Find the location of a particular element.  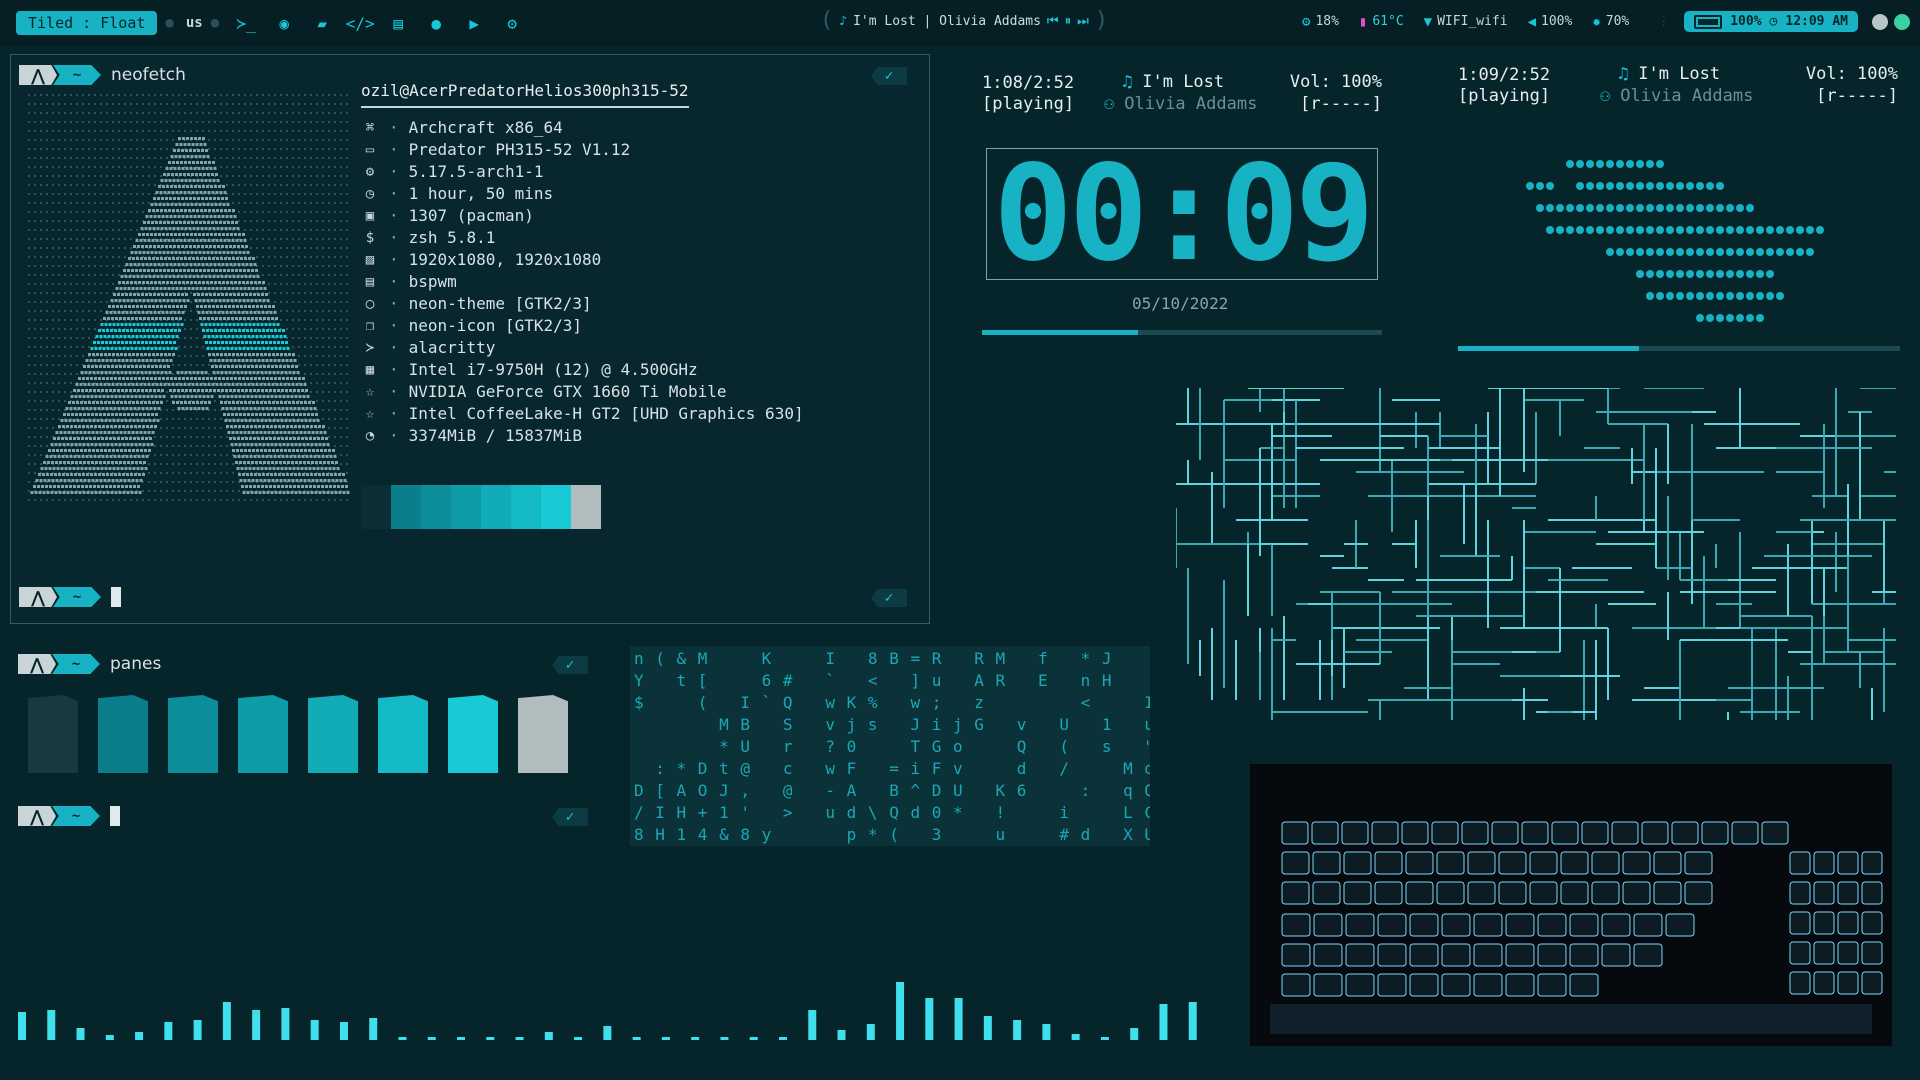

terminal-icon: ≻ is located at coordinates (370, 348).